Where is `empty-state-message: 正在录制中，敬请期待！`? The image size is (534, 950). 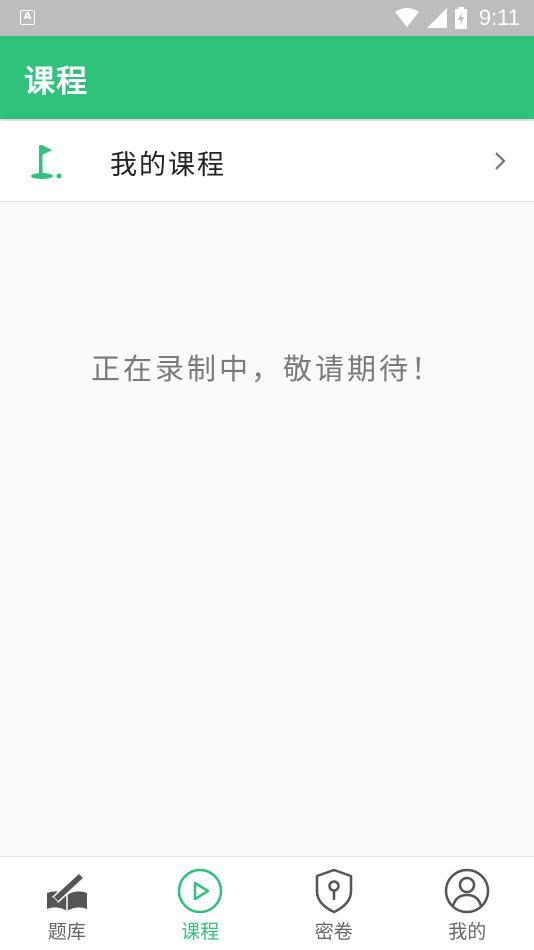
empty-state-message: 正在录制中，敬请期待！ is located at coordinates (266, 369).